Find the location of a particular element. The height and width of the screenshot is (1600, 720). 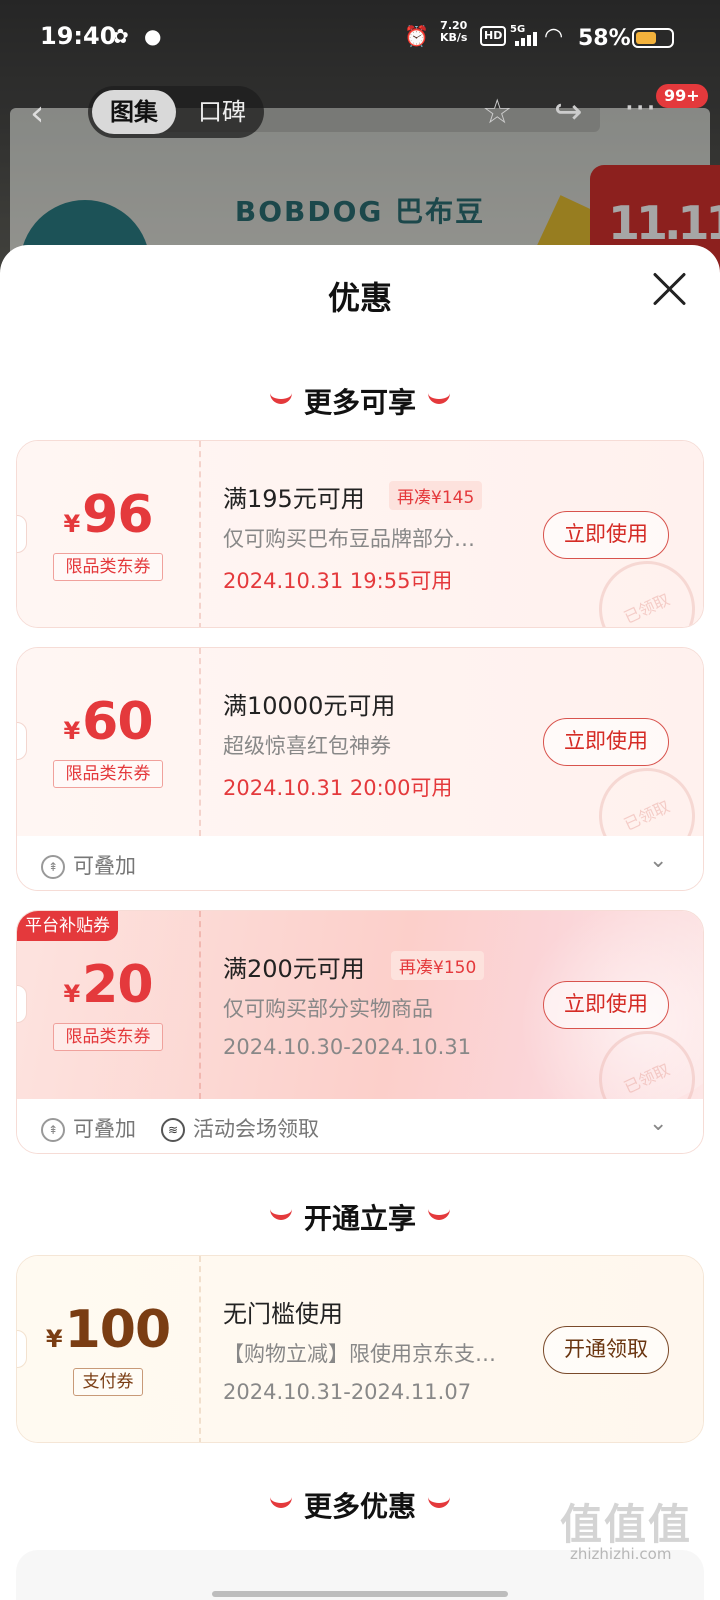

more-icon: ··· is located at coordinates (640, 108).